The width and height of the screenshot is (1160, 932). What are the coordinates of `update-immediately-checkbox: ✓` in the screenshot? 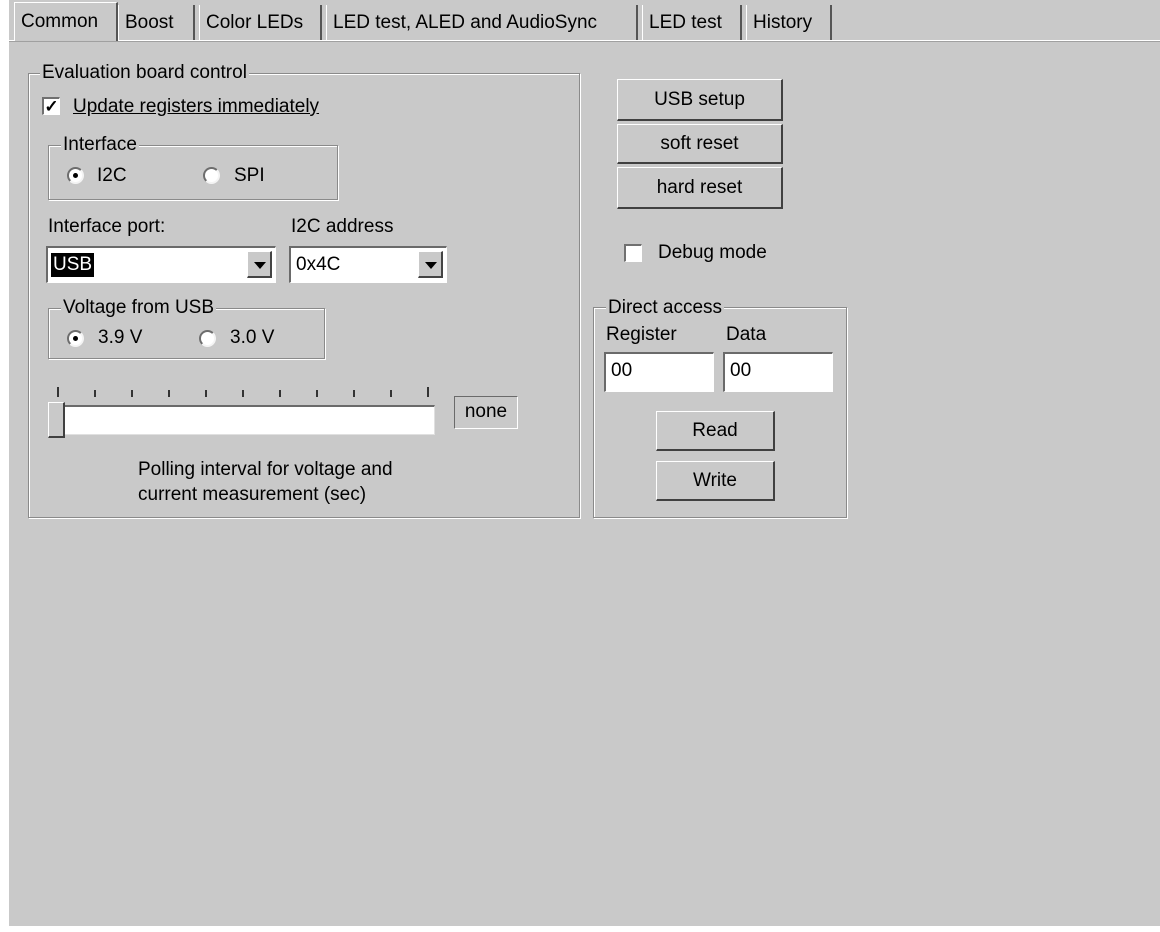 It's located at (51, 106).